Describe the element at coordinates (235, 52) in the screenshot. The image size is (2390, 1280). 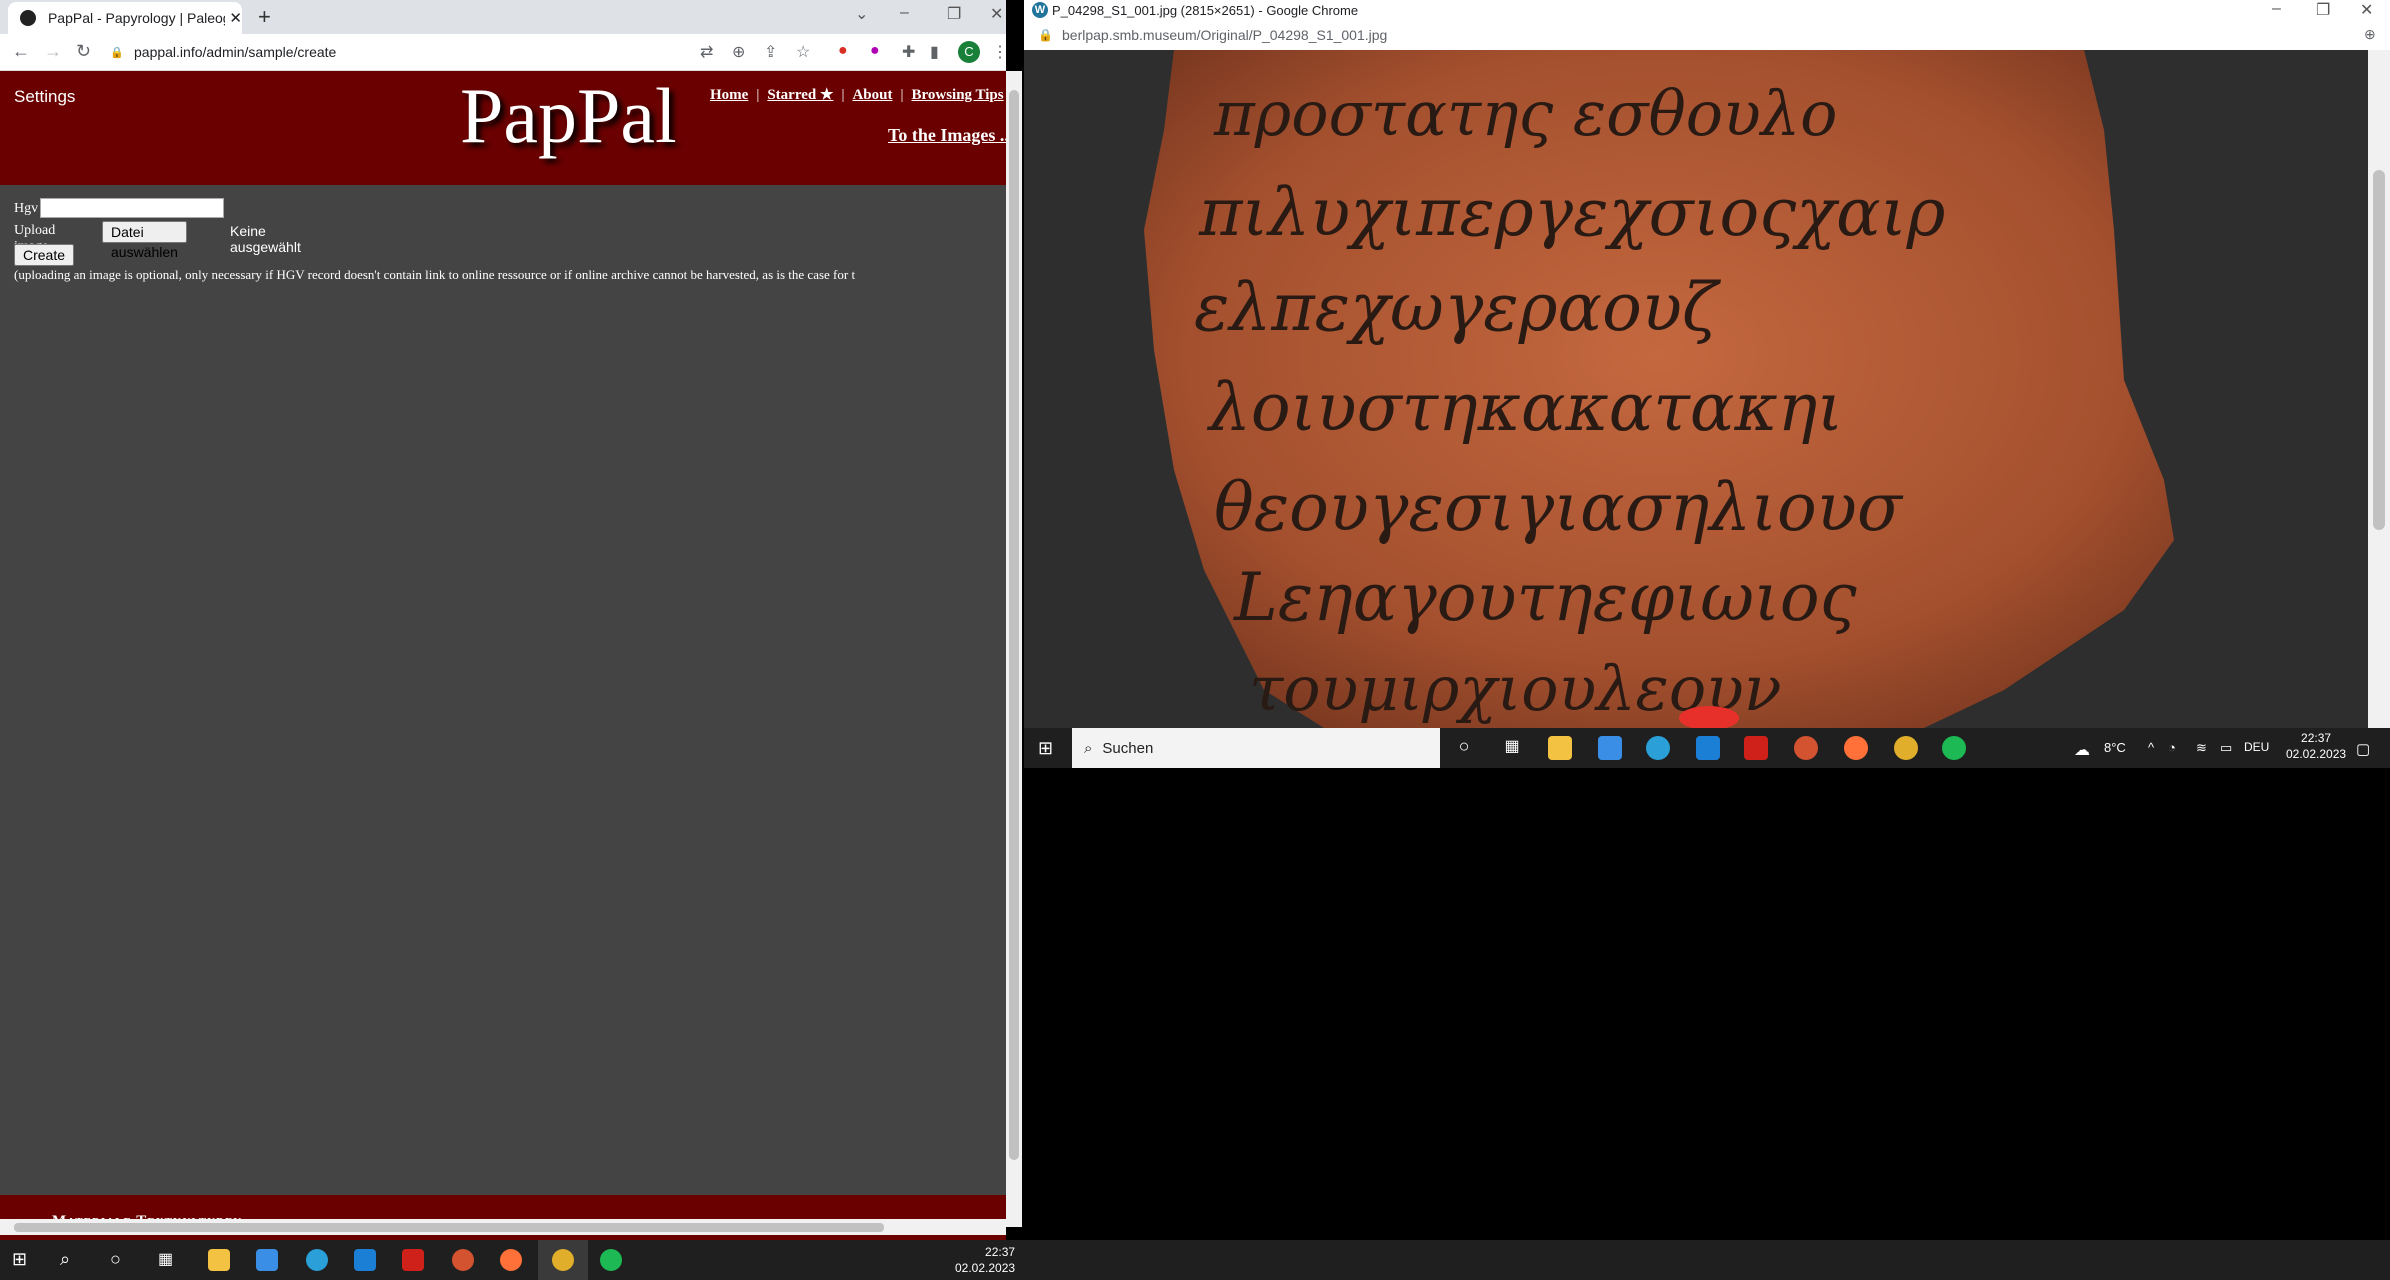
I see `address-url: pappal.info/admin/sample/create` at that location.